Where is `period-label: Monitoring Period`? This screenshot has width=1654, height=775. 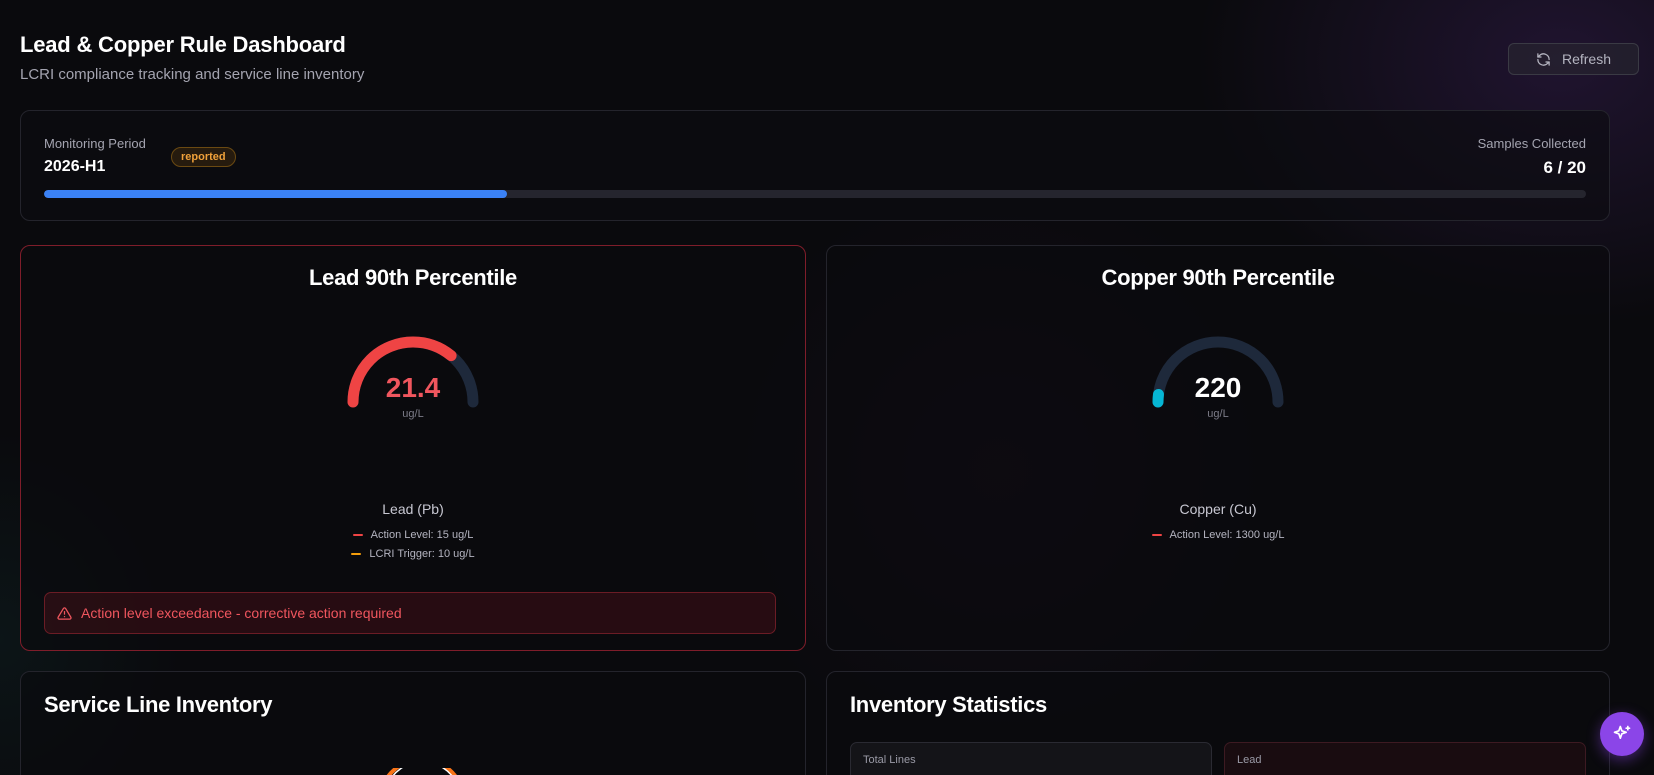
period-label: Monitoring Period is located at coordinates (95, 143).